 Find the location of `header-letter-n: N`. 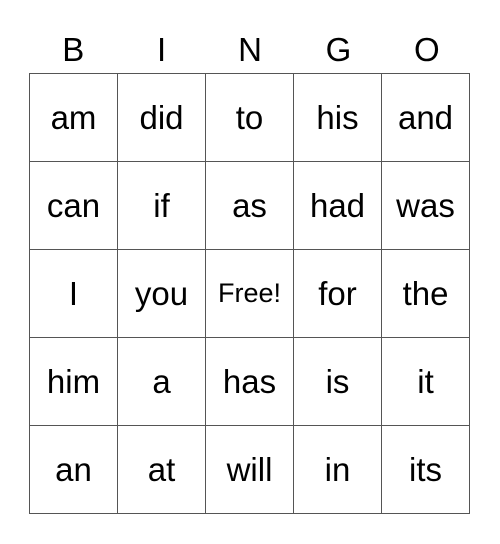

header-letter-n: N is located at coordinates (250, 49).